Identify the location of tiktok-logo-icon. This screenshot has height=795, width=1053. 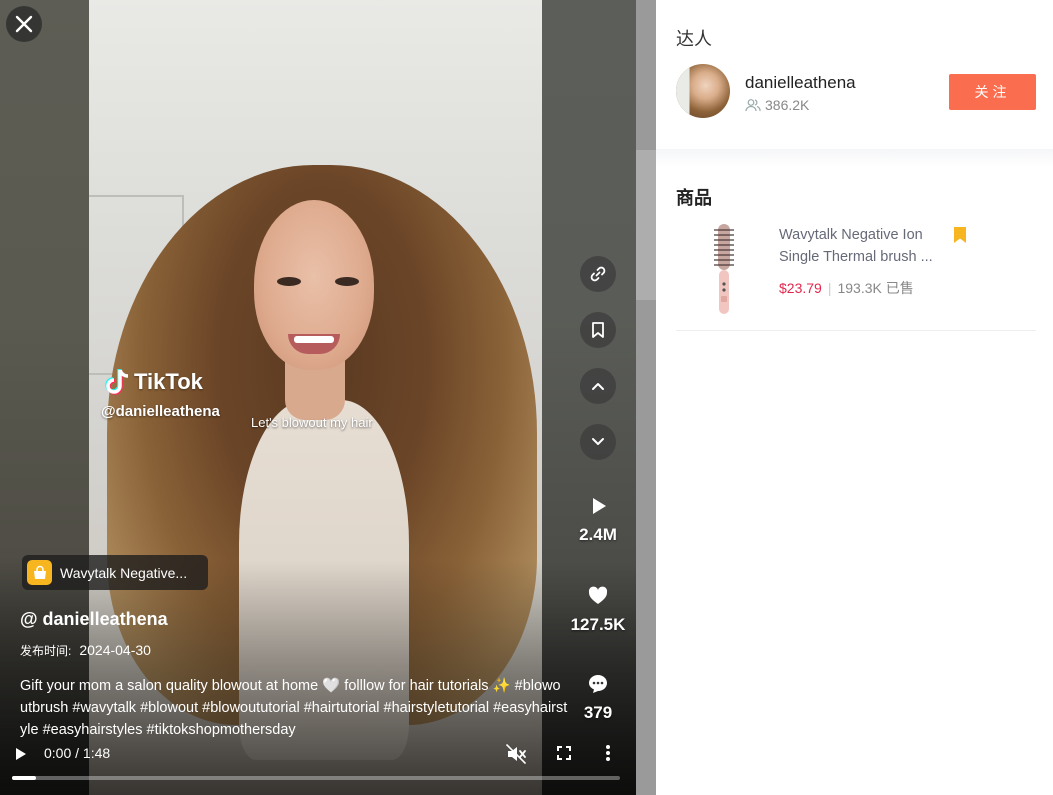
(117, 382).